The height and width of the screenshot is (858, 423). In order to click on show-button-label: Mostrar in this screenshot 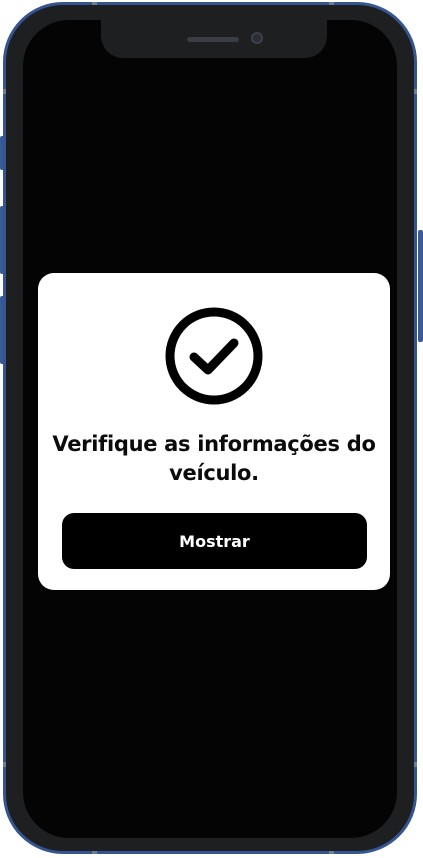, I will do `click(214, 541)`.